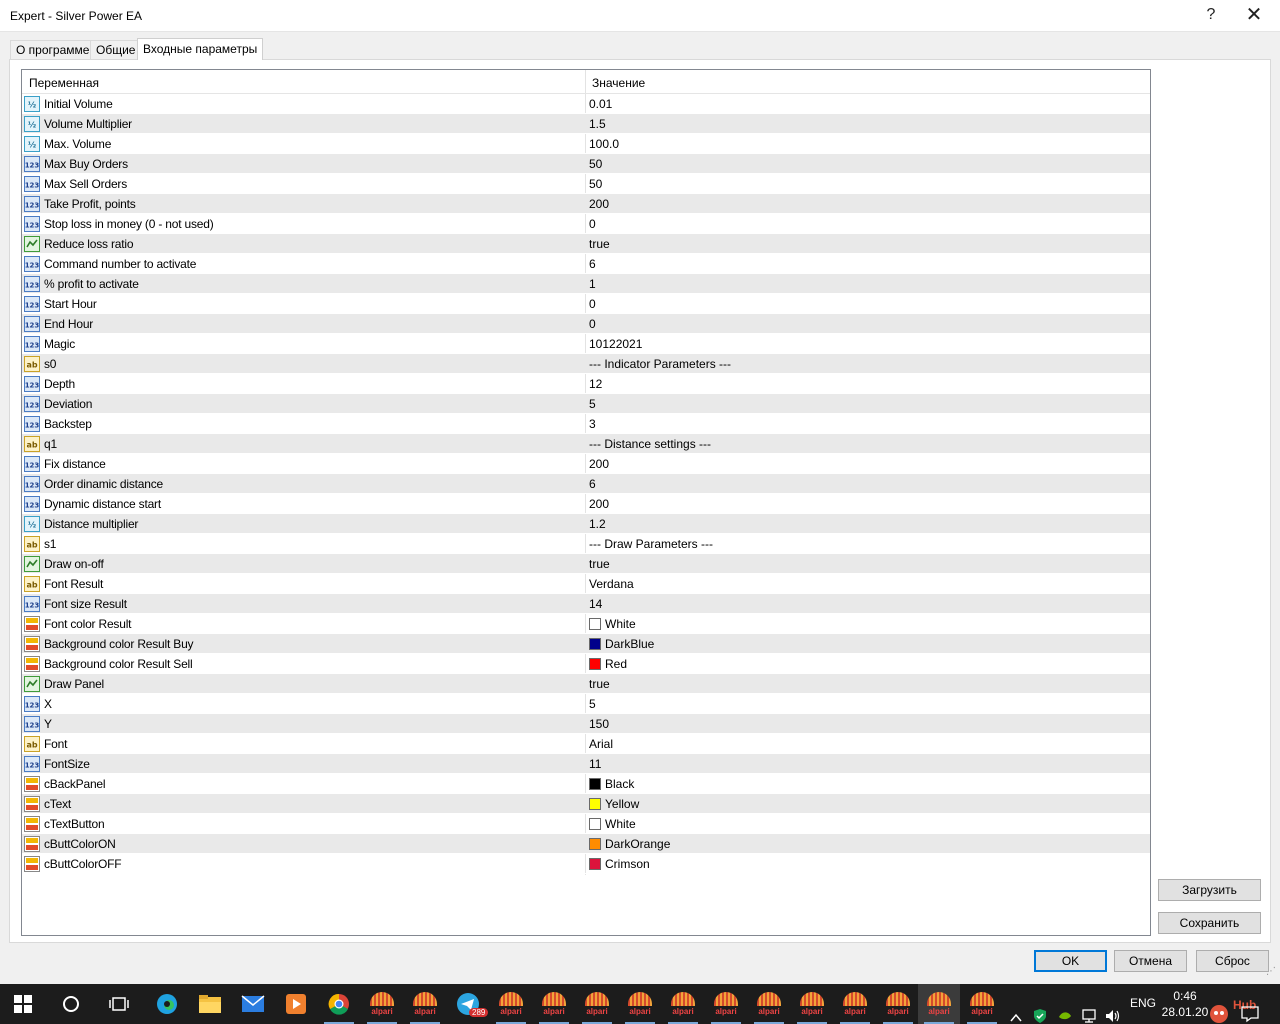 Image resolution: width=1280 pixels, height=1024 pixels. What do you see at coordinates (71, 1004) in the screenshot?
I see `search-button` at bounding box center [71, 1004].